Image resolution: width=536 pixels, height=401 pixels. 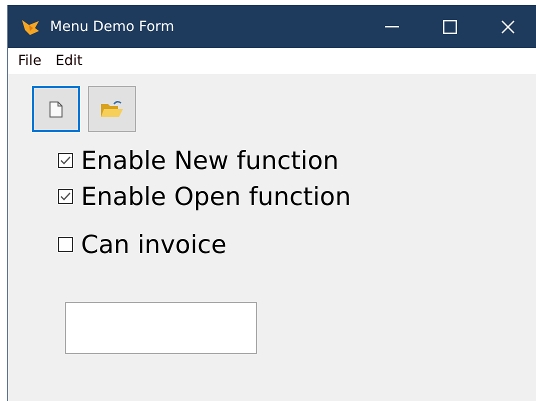 I want to click on document-icon, so click(x=56, y=109).